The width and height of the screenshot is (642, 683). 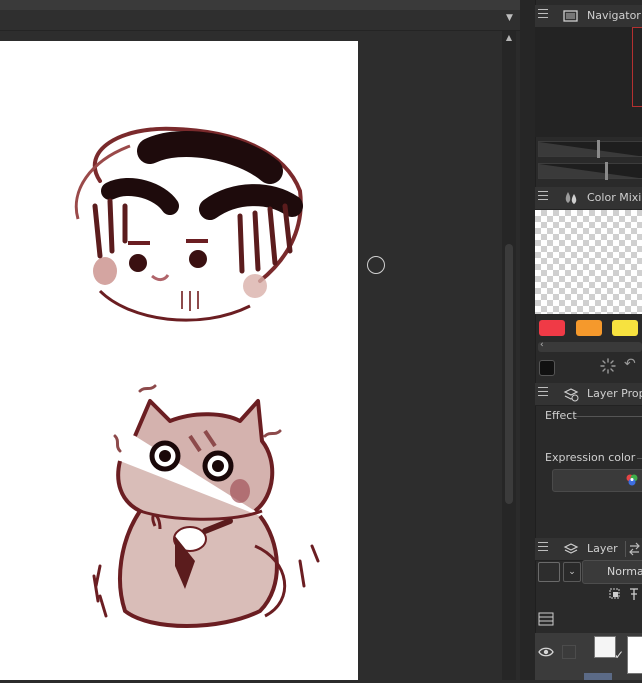 What do you see at coordinates (572, 572) in the screenshot?
I see `chevron-down-icon: ⌄` at bounding box center [572, 572].